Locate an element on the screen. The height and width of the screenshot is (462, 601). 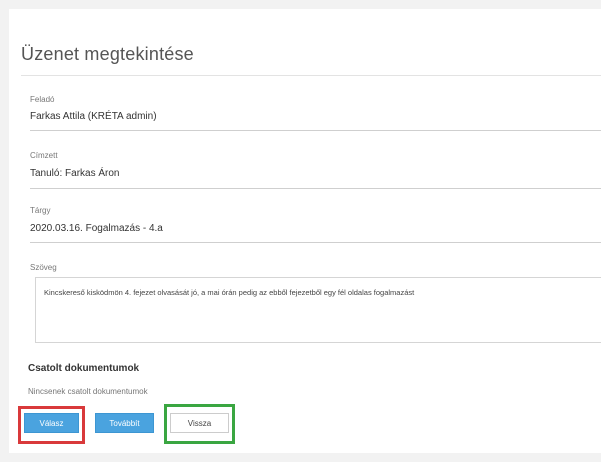
subject-value: 2020.03.16. Fogalmazás - 4.a is located at coordinates (96, 228).